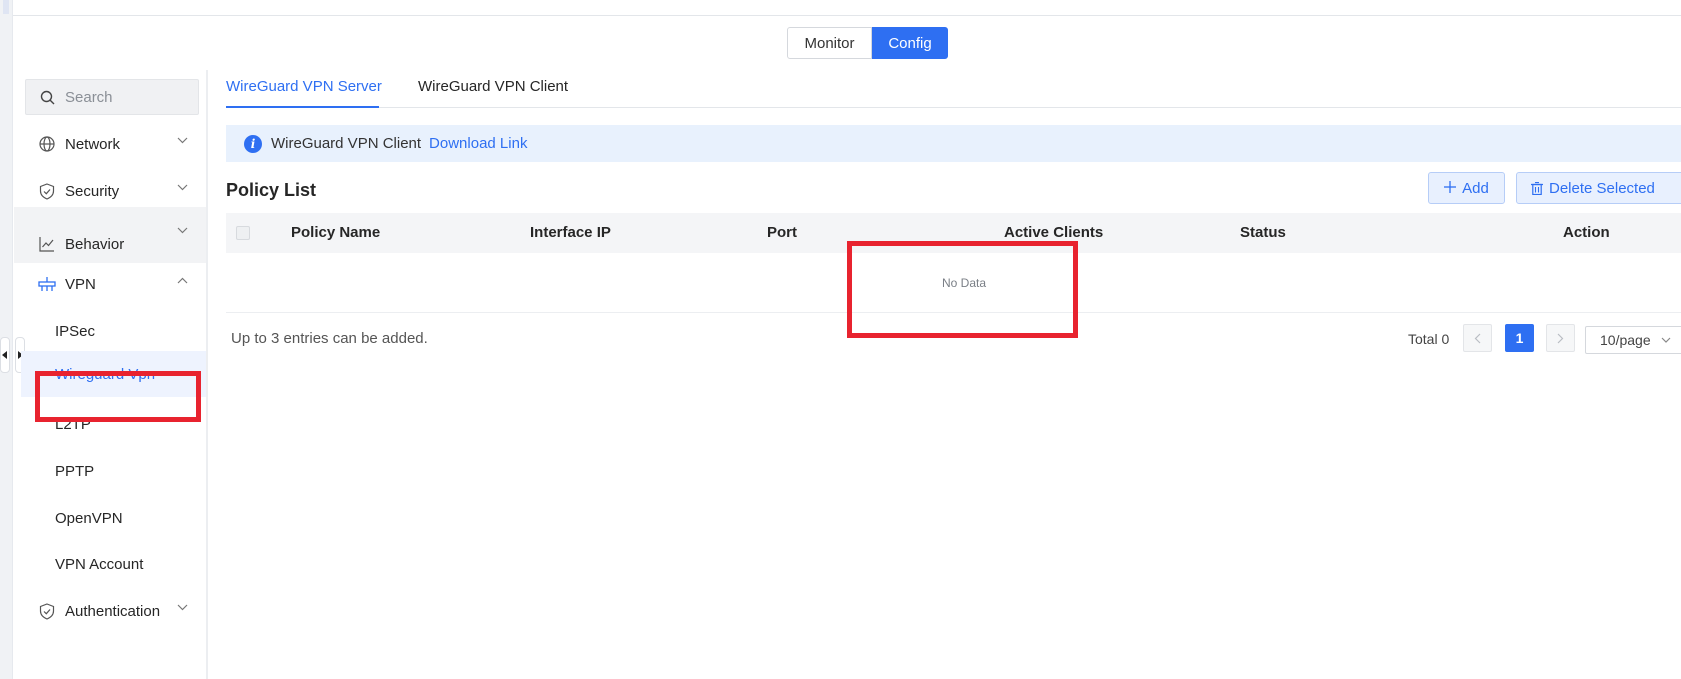  What do you see at coordinates (1586, 232) in the screenshot?
I see `column-header: Action` at bounding box center [1586, 232].